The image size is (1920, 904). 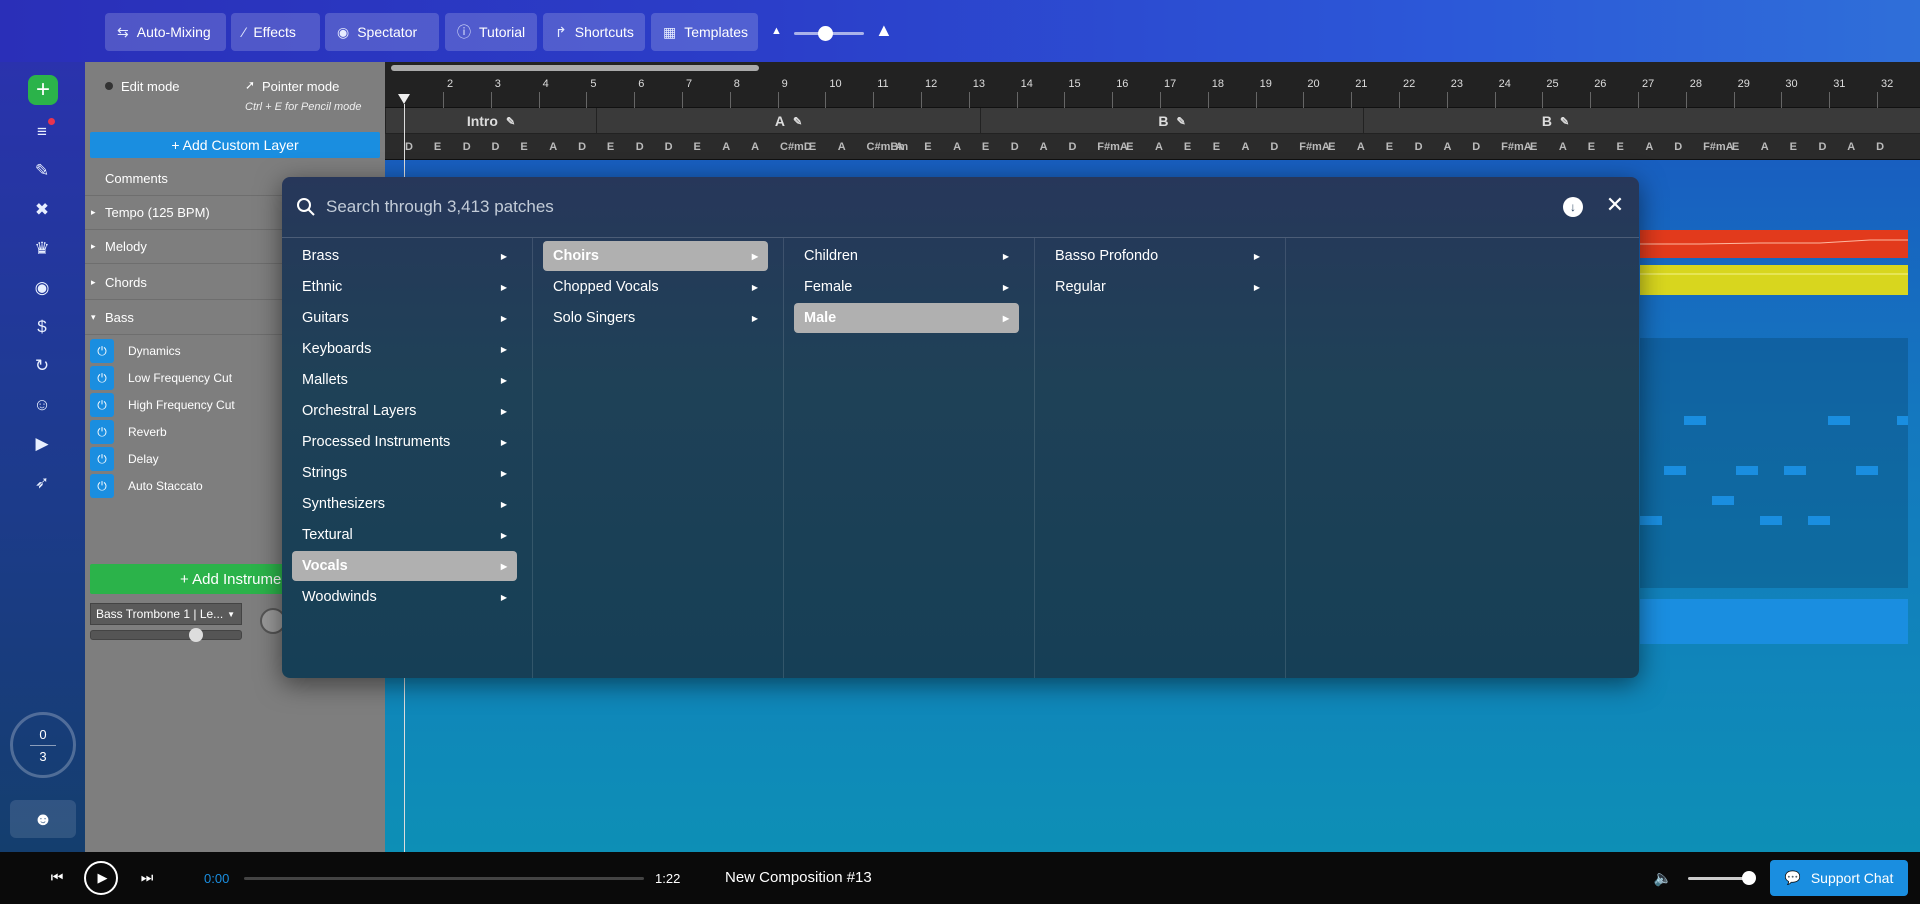 What do you see at coordinates (109, 86) in the screenshot?
I see `edit-mode-radio` at bounding box center [109, 86].